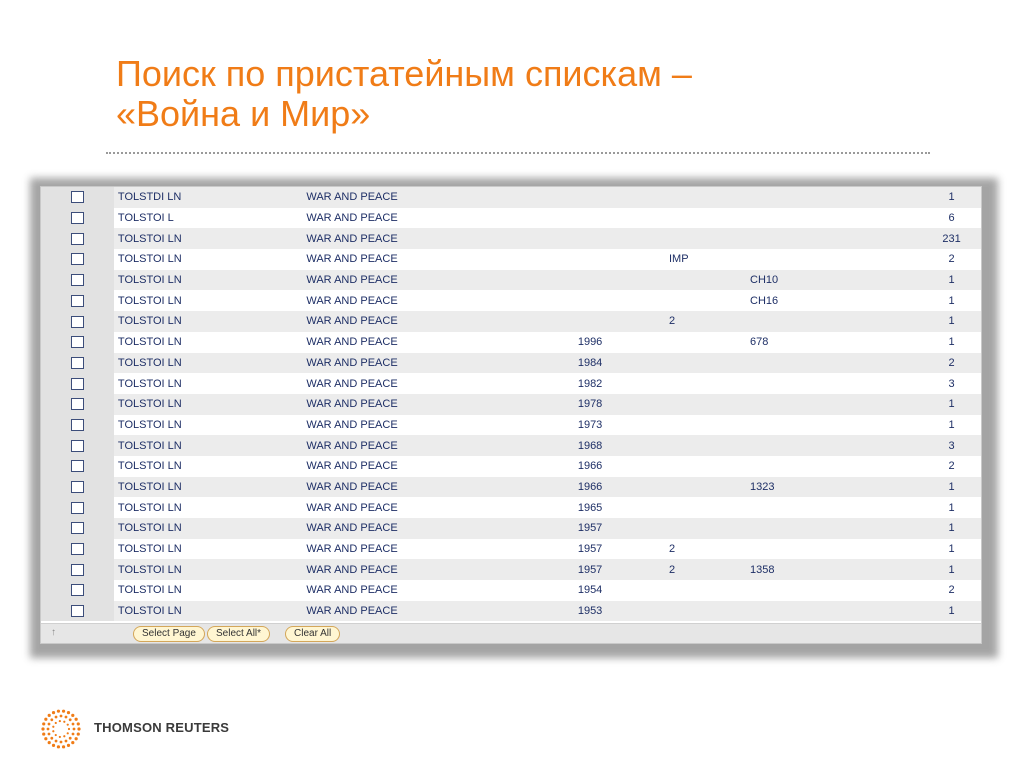  What do you see at coordinates (511, 528) in the screenshot?
I see `table-row: TOLSTOI LN WAR AND PEACE 1957 1` at bounding box center [511, 528].